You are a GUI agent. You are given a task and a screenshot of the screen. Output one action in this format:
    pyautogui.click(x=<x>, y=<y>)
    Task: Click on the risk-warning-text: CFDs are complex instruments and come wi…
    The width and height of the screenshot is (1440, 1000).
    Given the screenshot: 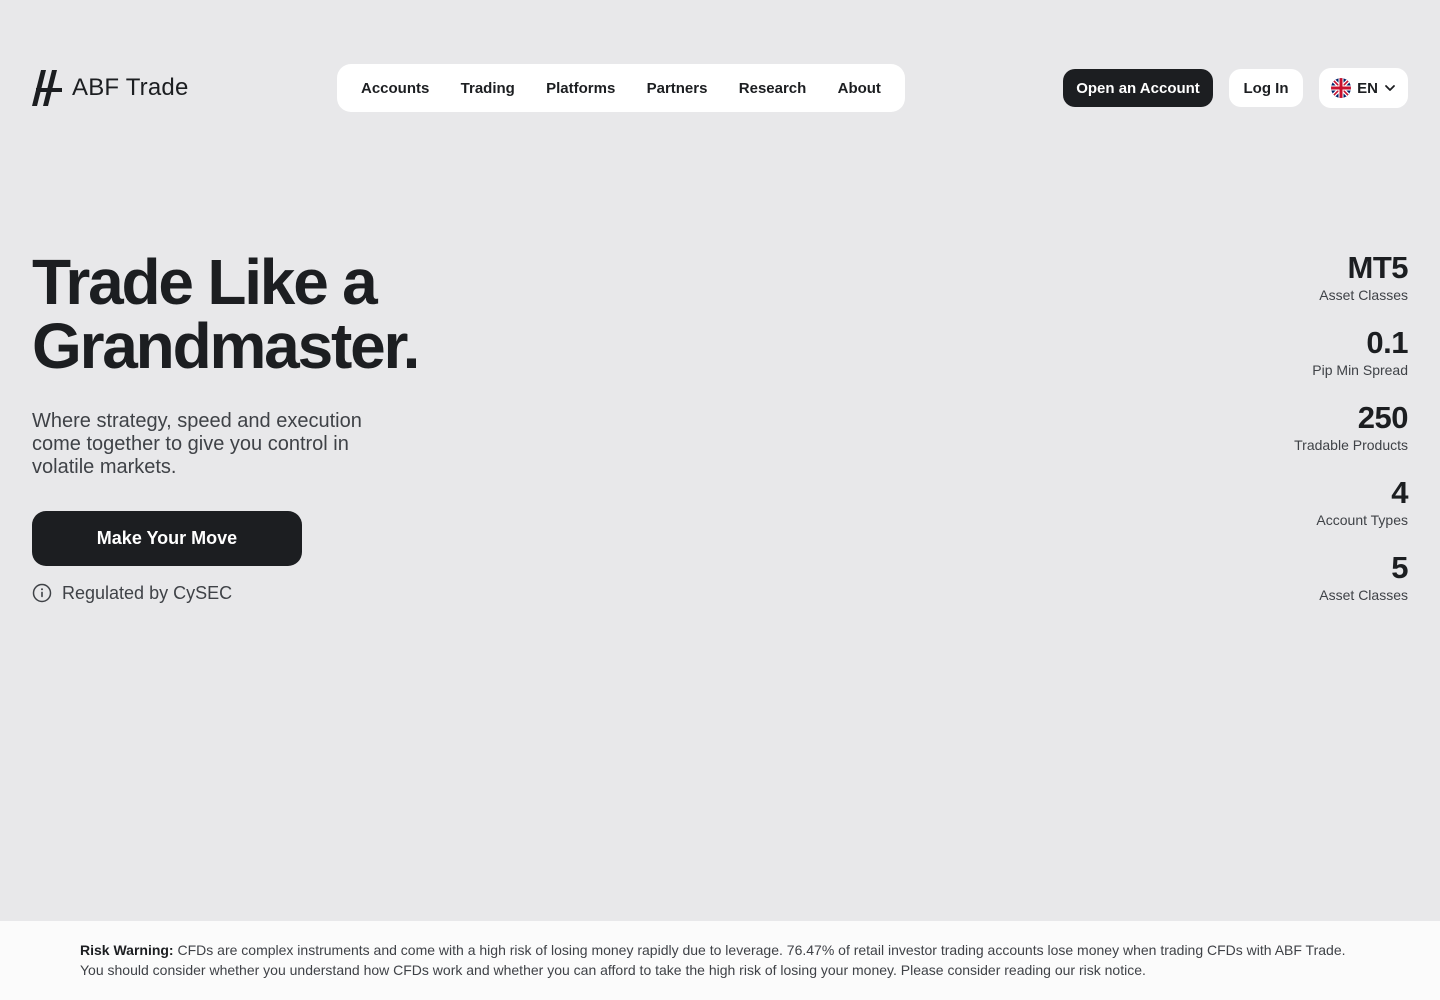 What is the action you would take?
    pyautogui.click(x=761, y=950)
    